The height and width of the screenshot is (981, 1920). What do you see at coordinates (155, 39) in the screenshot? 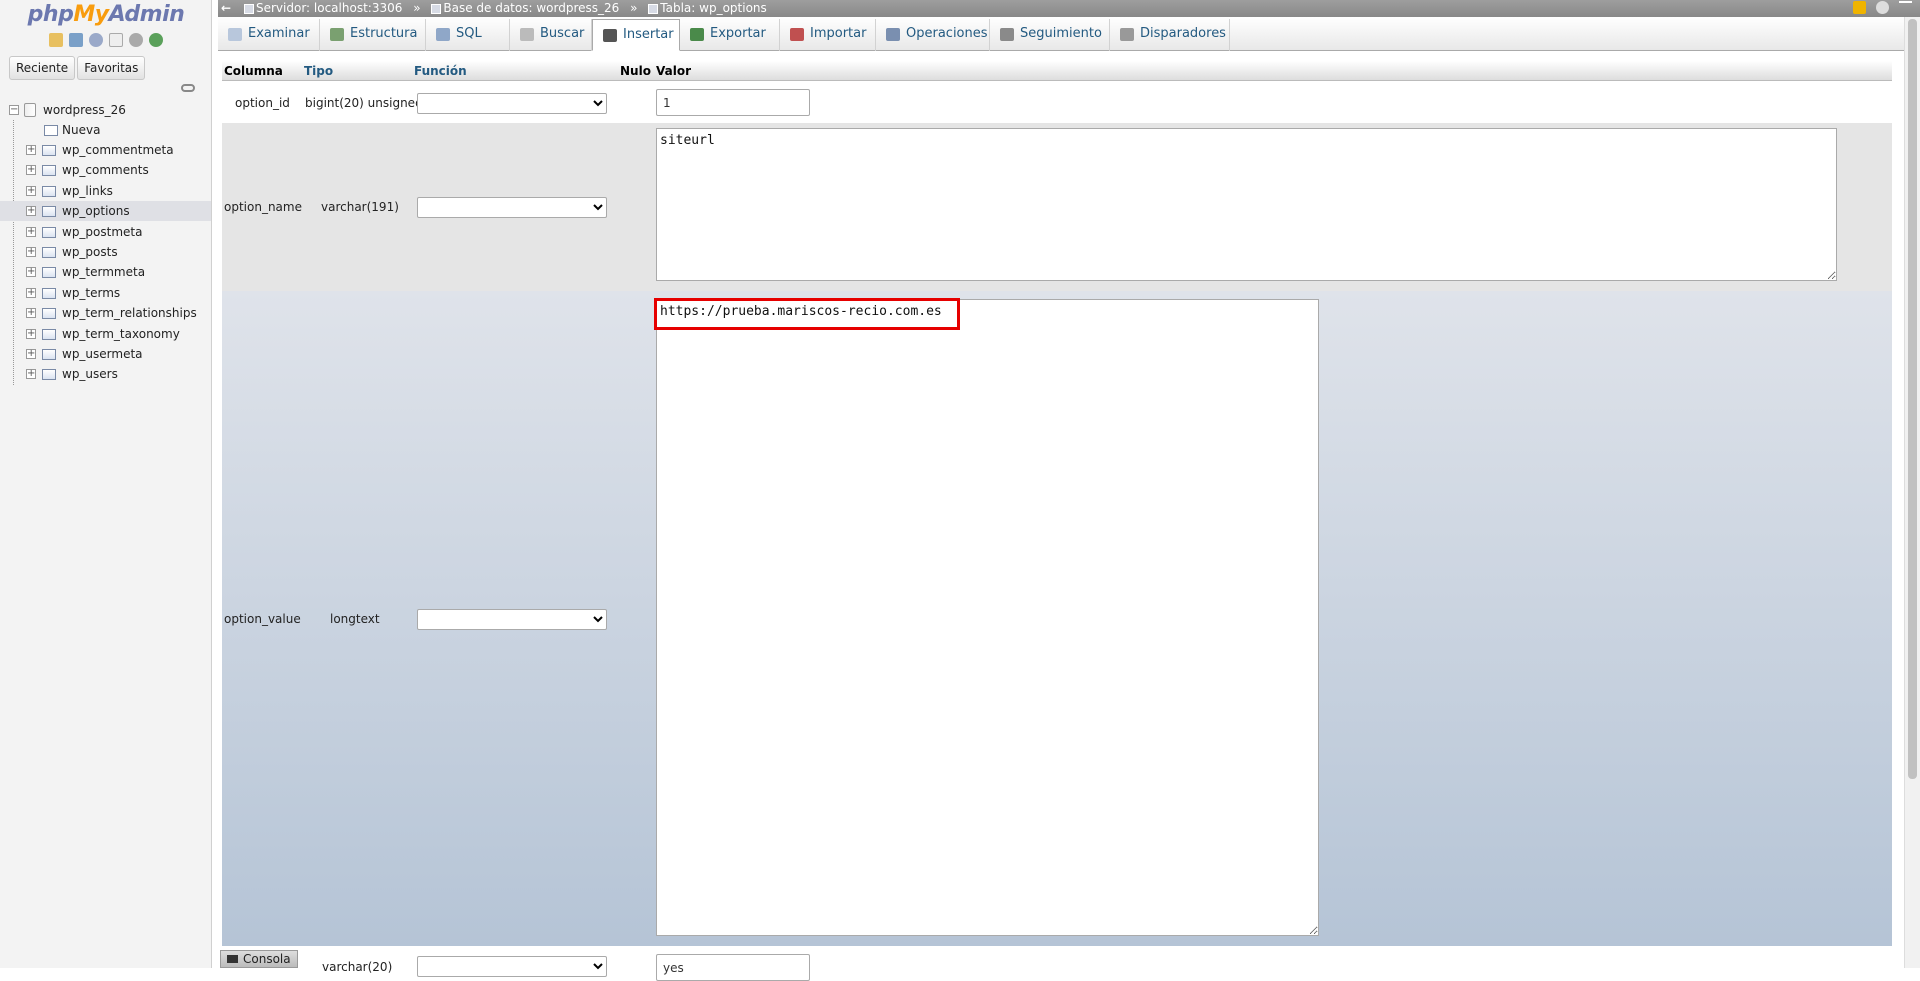
I see `reload-icon` at bounding box center [155, 39].